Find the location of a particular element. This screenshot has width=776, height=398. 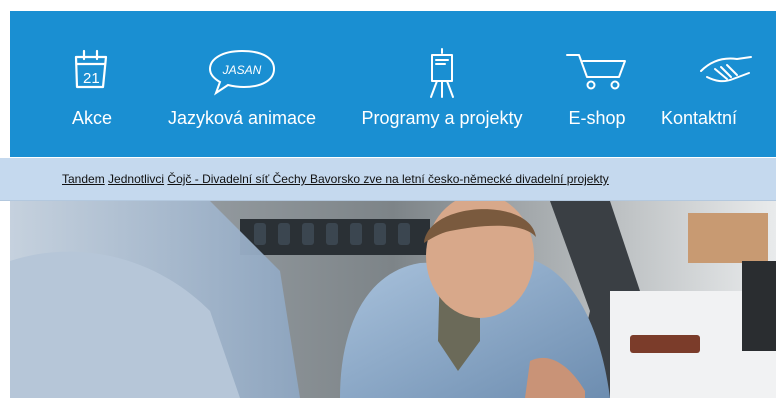

speech-bubble-icon: JASAN is located at coordinates (242, 73).